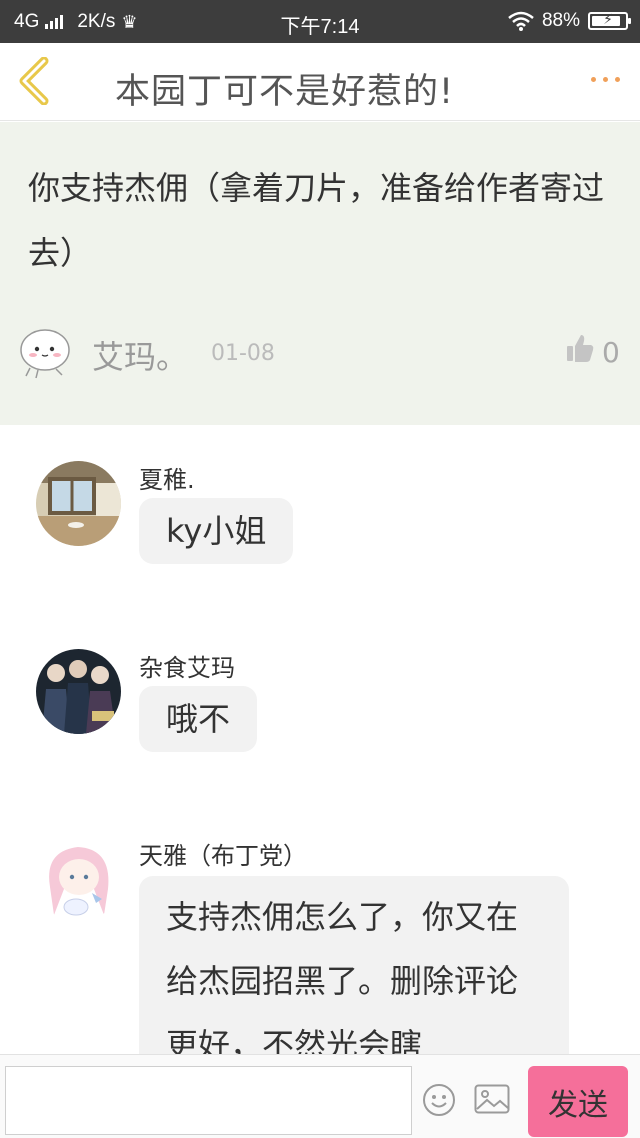 The image size is (640, 1138). Describe the element at coordinates (320, 21) in the screenshot. I see `status-bar: 4G 2K/s ♛ 下午7:14 88% ⚡` at that location.